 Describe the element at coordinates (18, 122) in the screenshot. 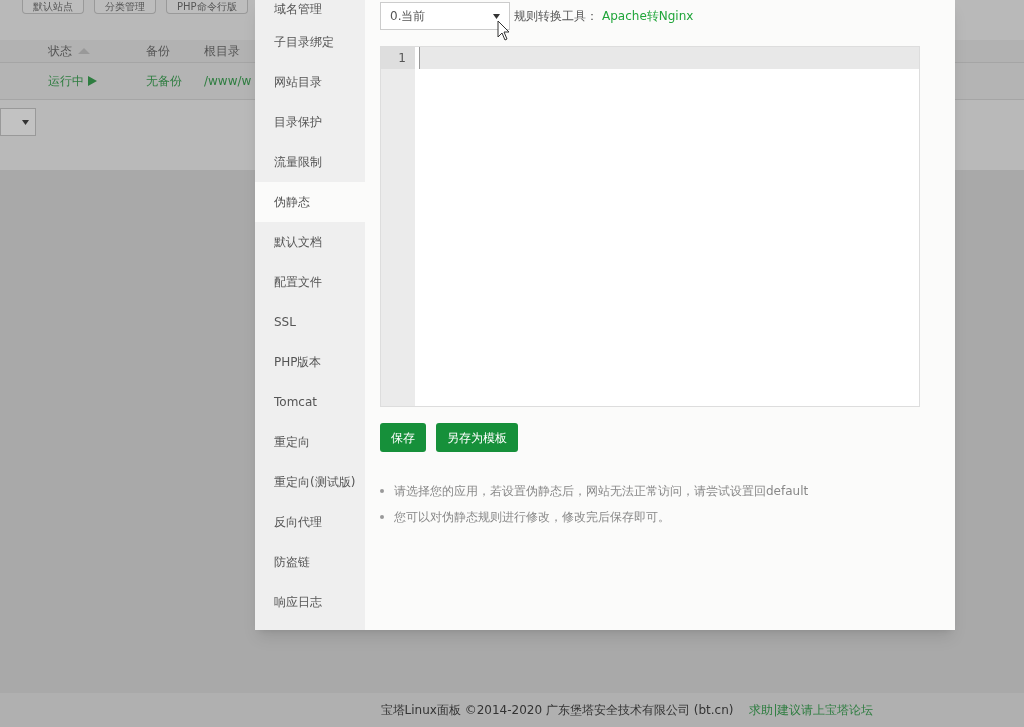

I see `page-size-select` at that location.